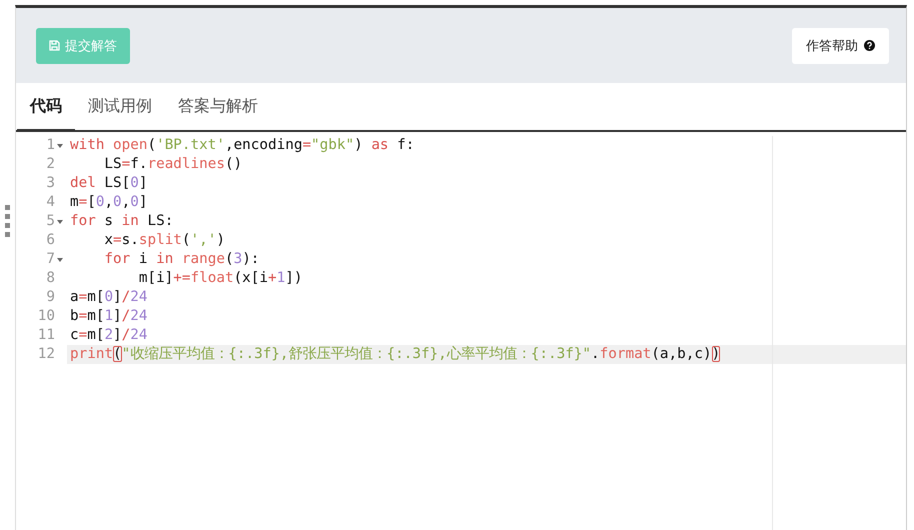 Image resolution: width=914 pixels, height=530 pixels. I want to click on line-number: 1, so click(50, 145).